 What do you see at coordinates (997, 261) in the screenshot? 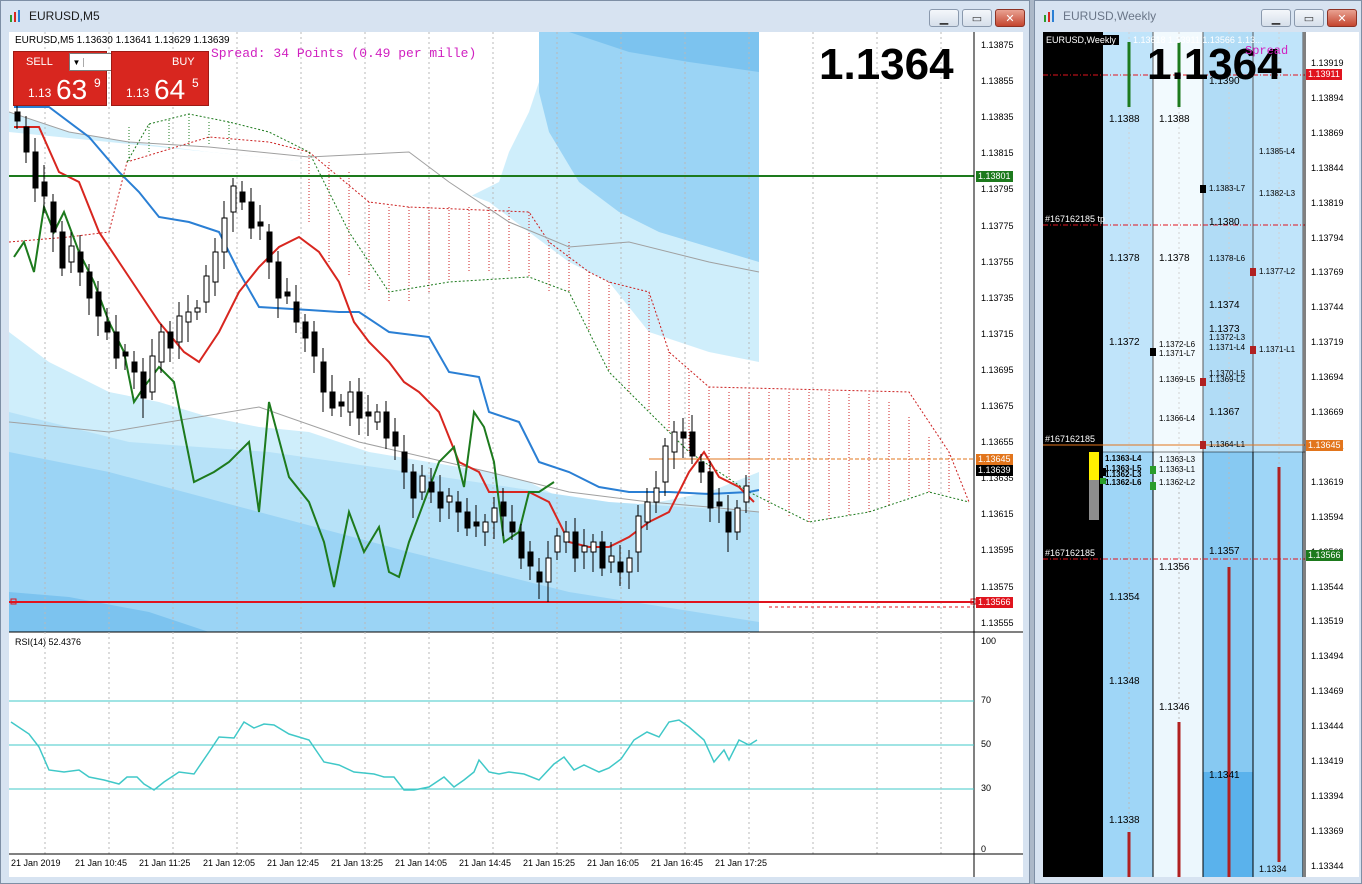
I see `price-tick-label: 1.13755` at bounding box center [997, 261].